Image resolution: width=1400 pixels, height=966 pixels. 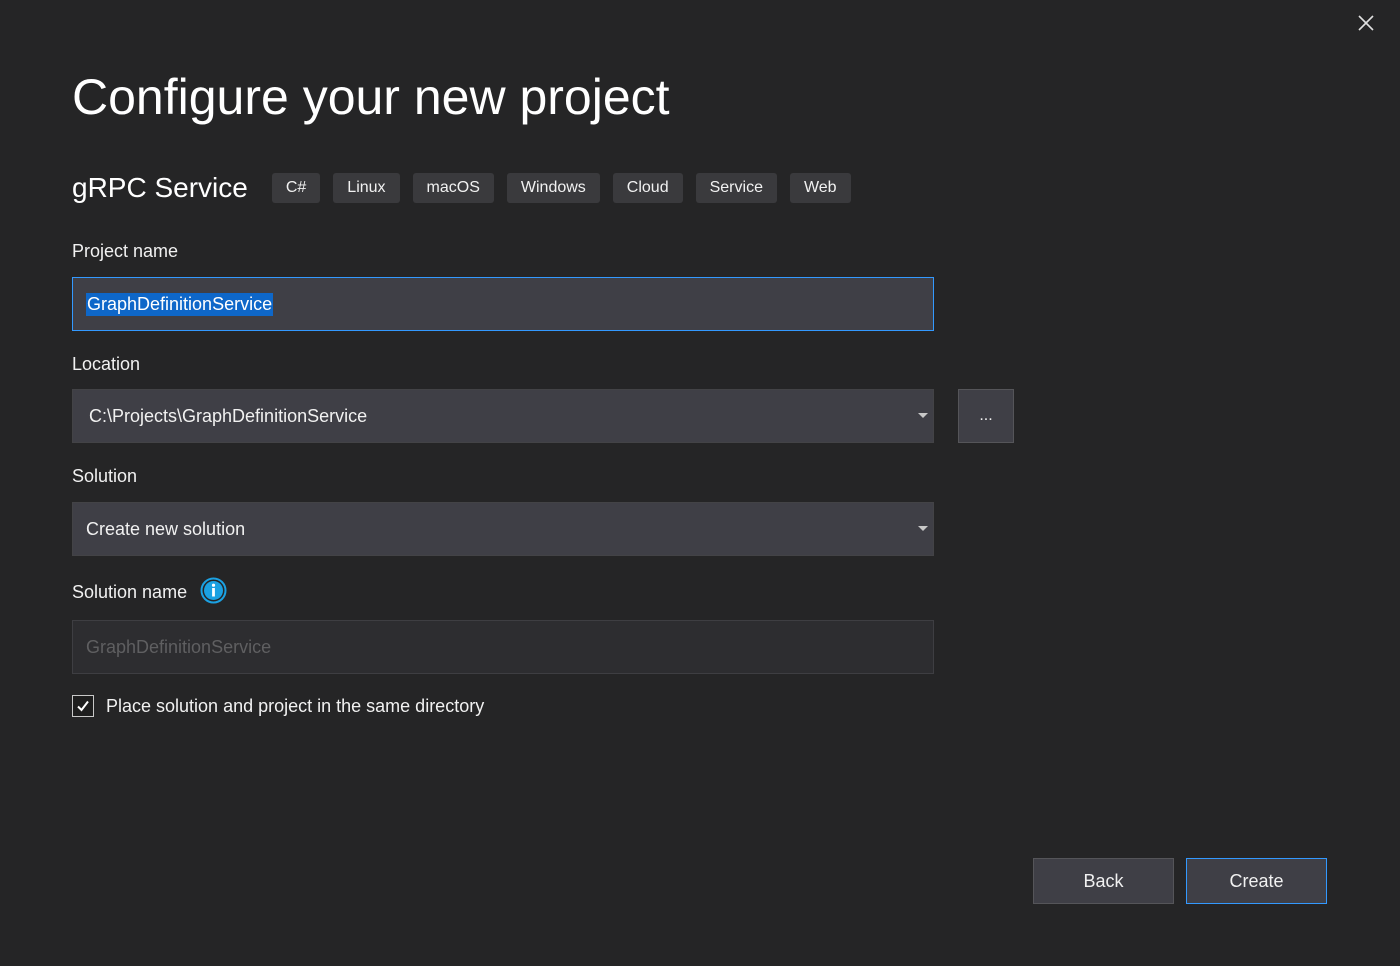 What do you see at coordinates (166, 528) in the screenshot?
I see `solution-value: Create new solution` at bounding box center [166, 528].